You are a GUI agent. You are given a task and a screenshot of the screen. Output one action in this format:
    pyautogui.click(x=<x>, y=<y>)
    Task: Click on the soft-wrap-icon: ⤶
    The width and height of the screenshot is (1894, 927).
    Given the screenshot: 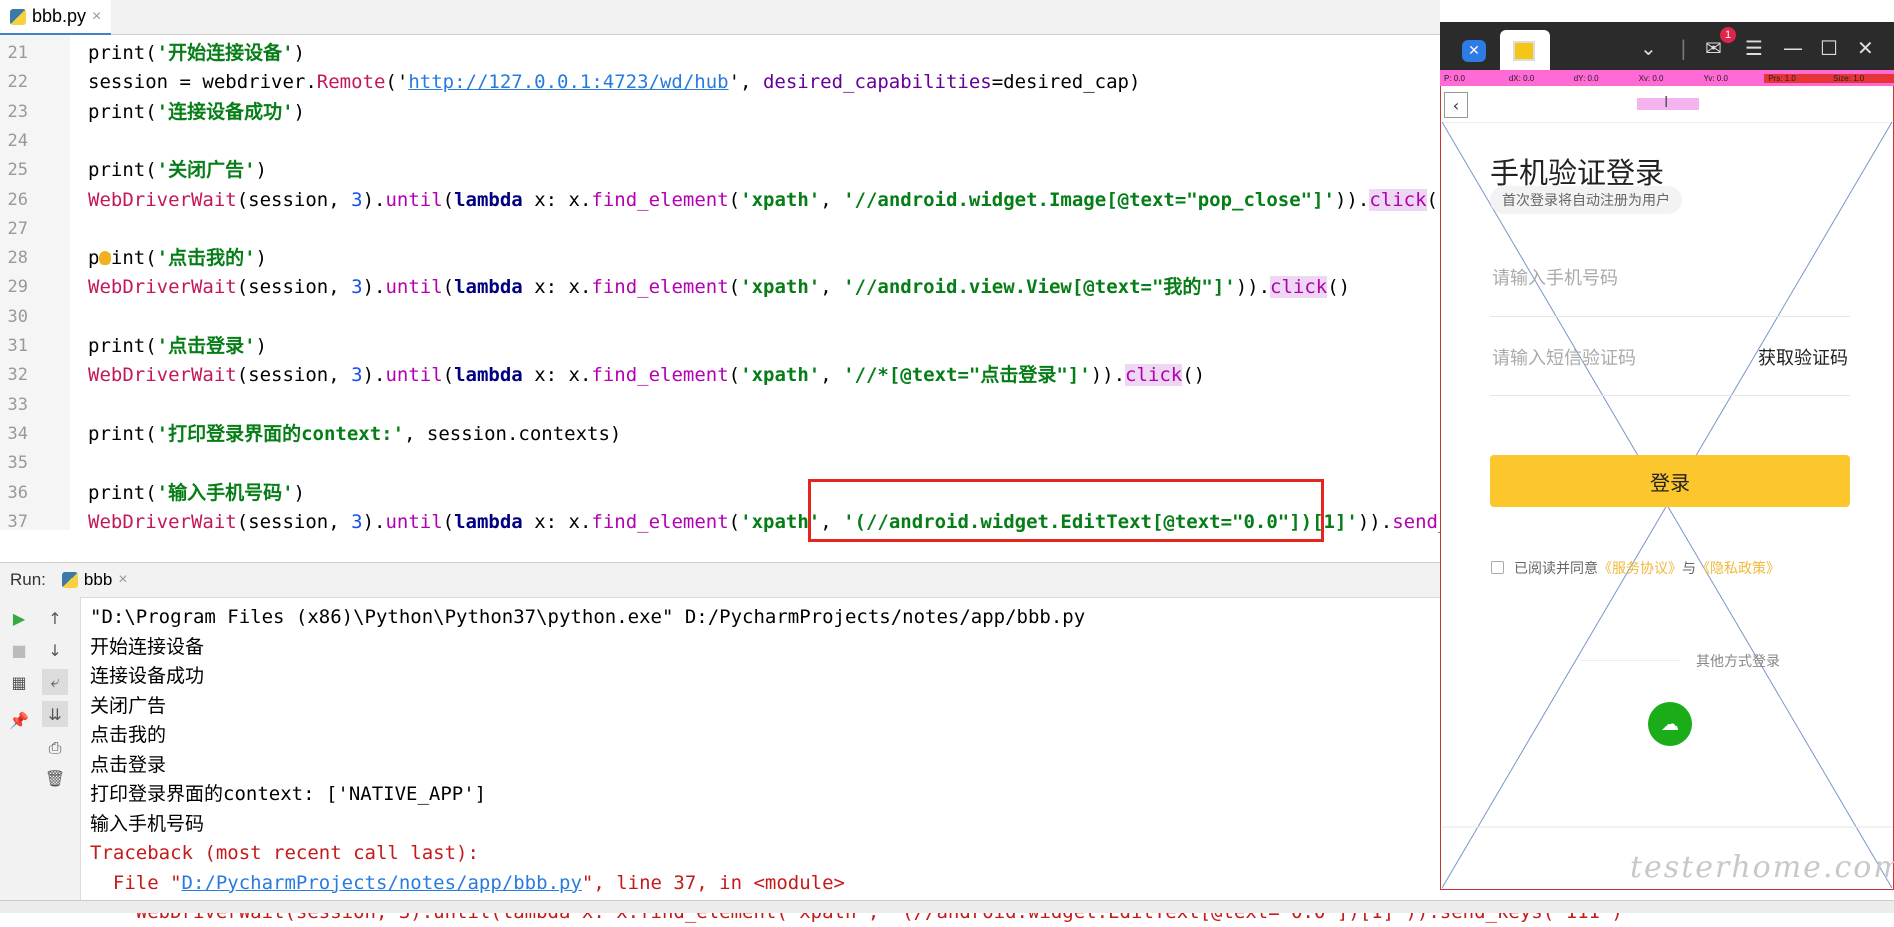 What is the action you would take?
    pyautogui.click(x=55, y=682)
    